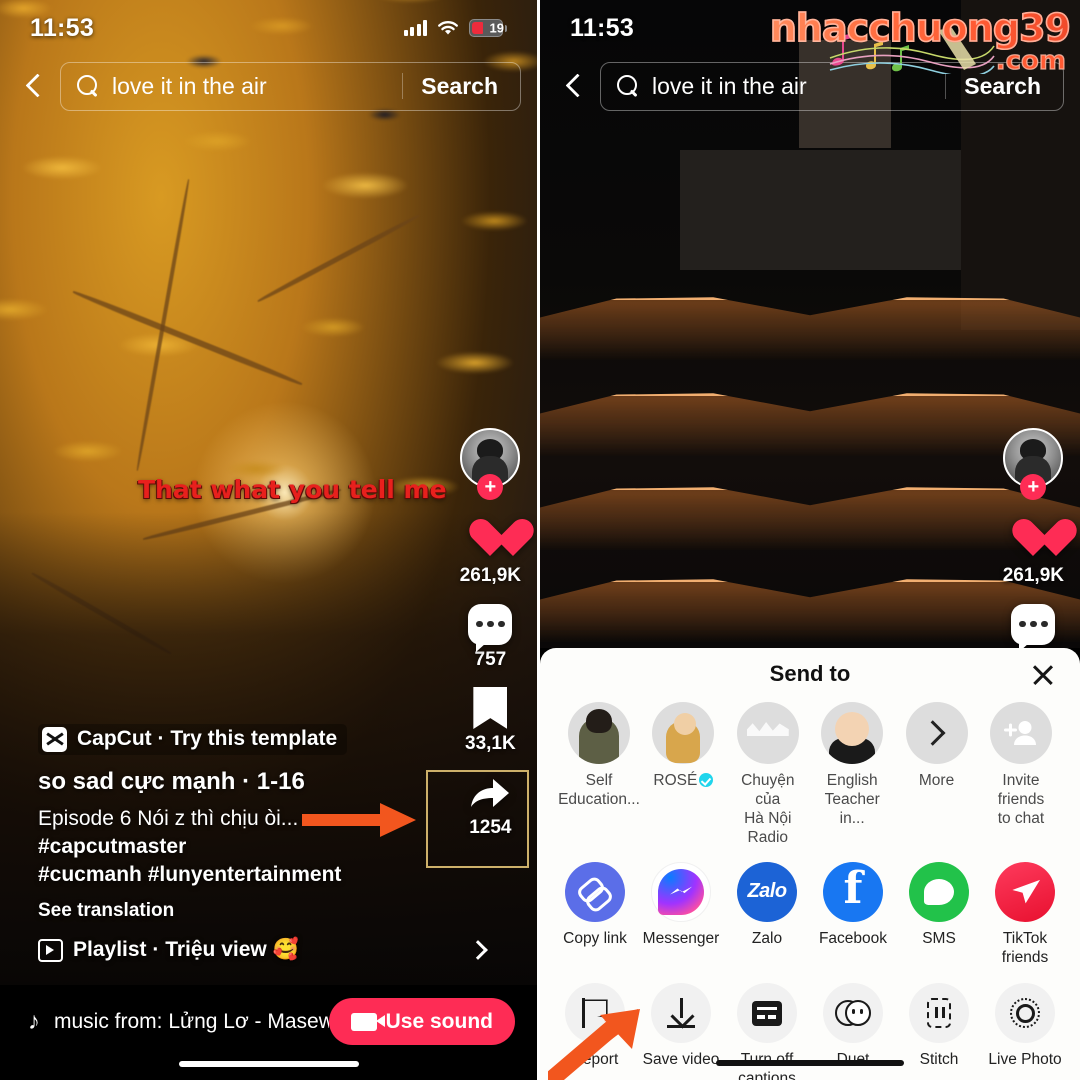  What do you see at coordinates (54, 739) in the screenshot?
I see `capcut-icon` at bounding box center [54, 739].